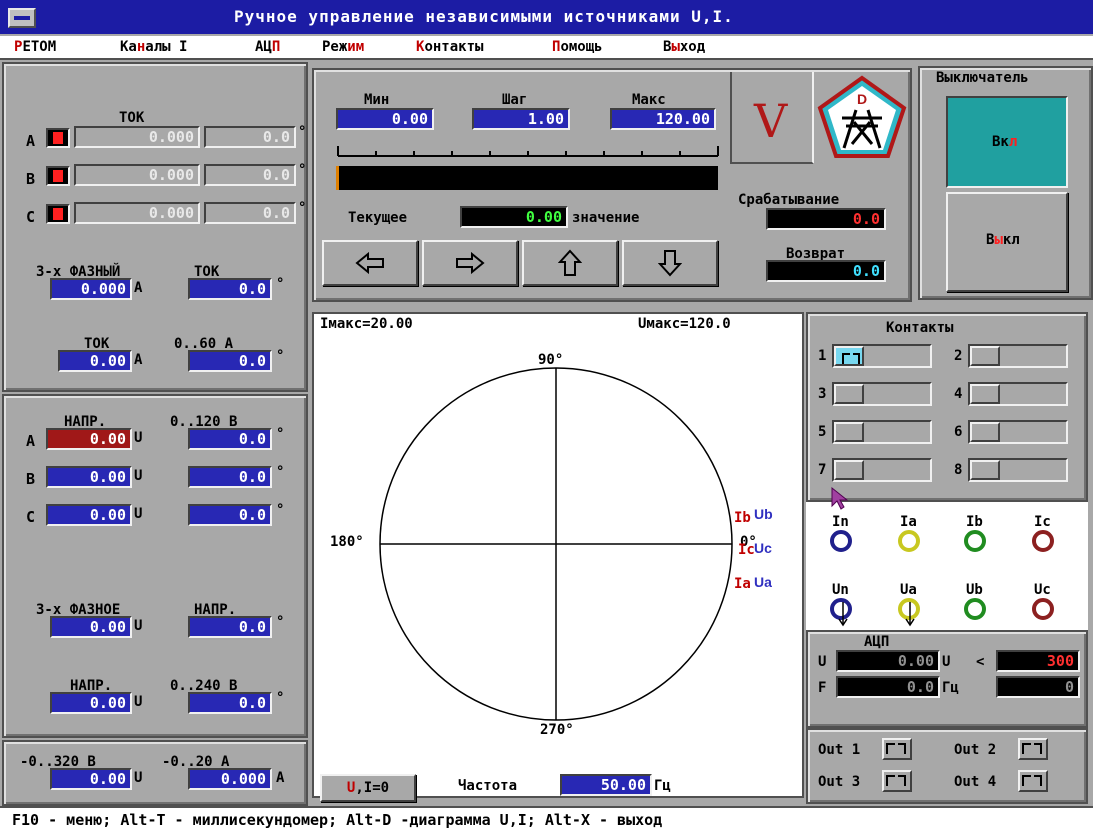 This screenshot has height=831, width=1093. Describe the element at coordinates (1018, 470) in the screenshot. I see `contact-8-toggle` at that location.